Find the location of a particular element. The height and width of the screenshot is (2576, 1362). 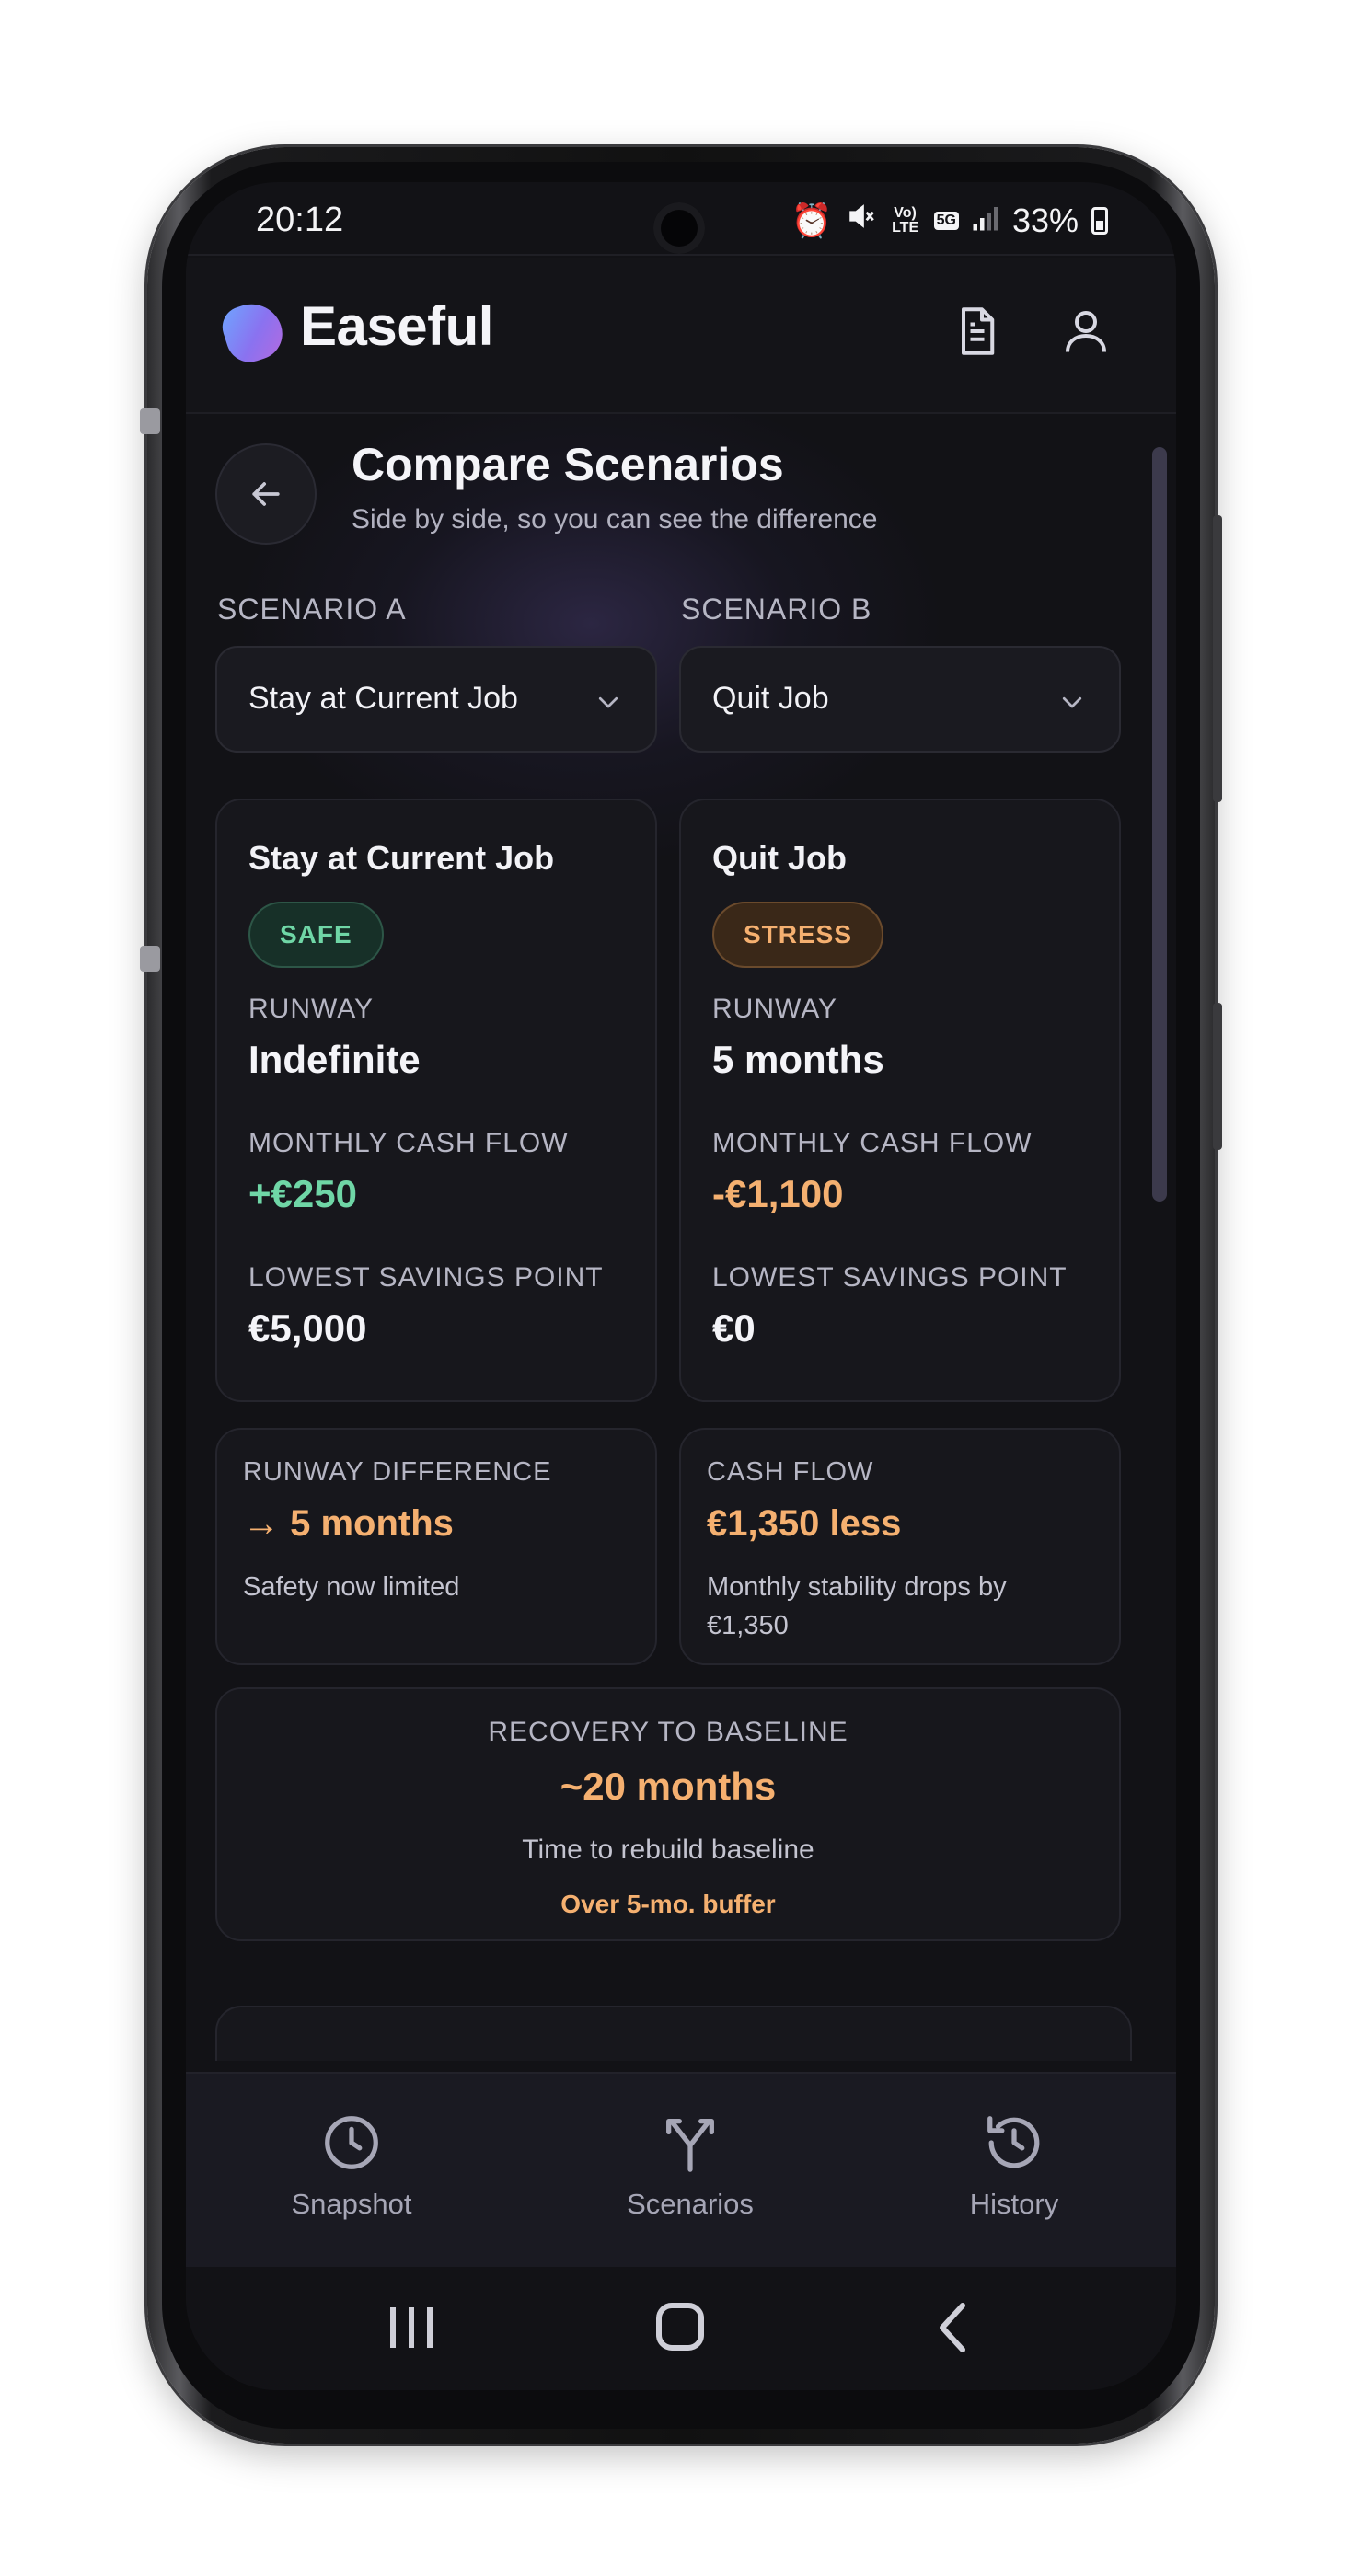

profile-button is located at coordinates (1086, 331).